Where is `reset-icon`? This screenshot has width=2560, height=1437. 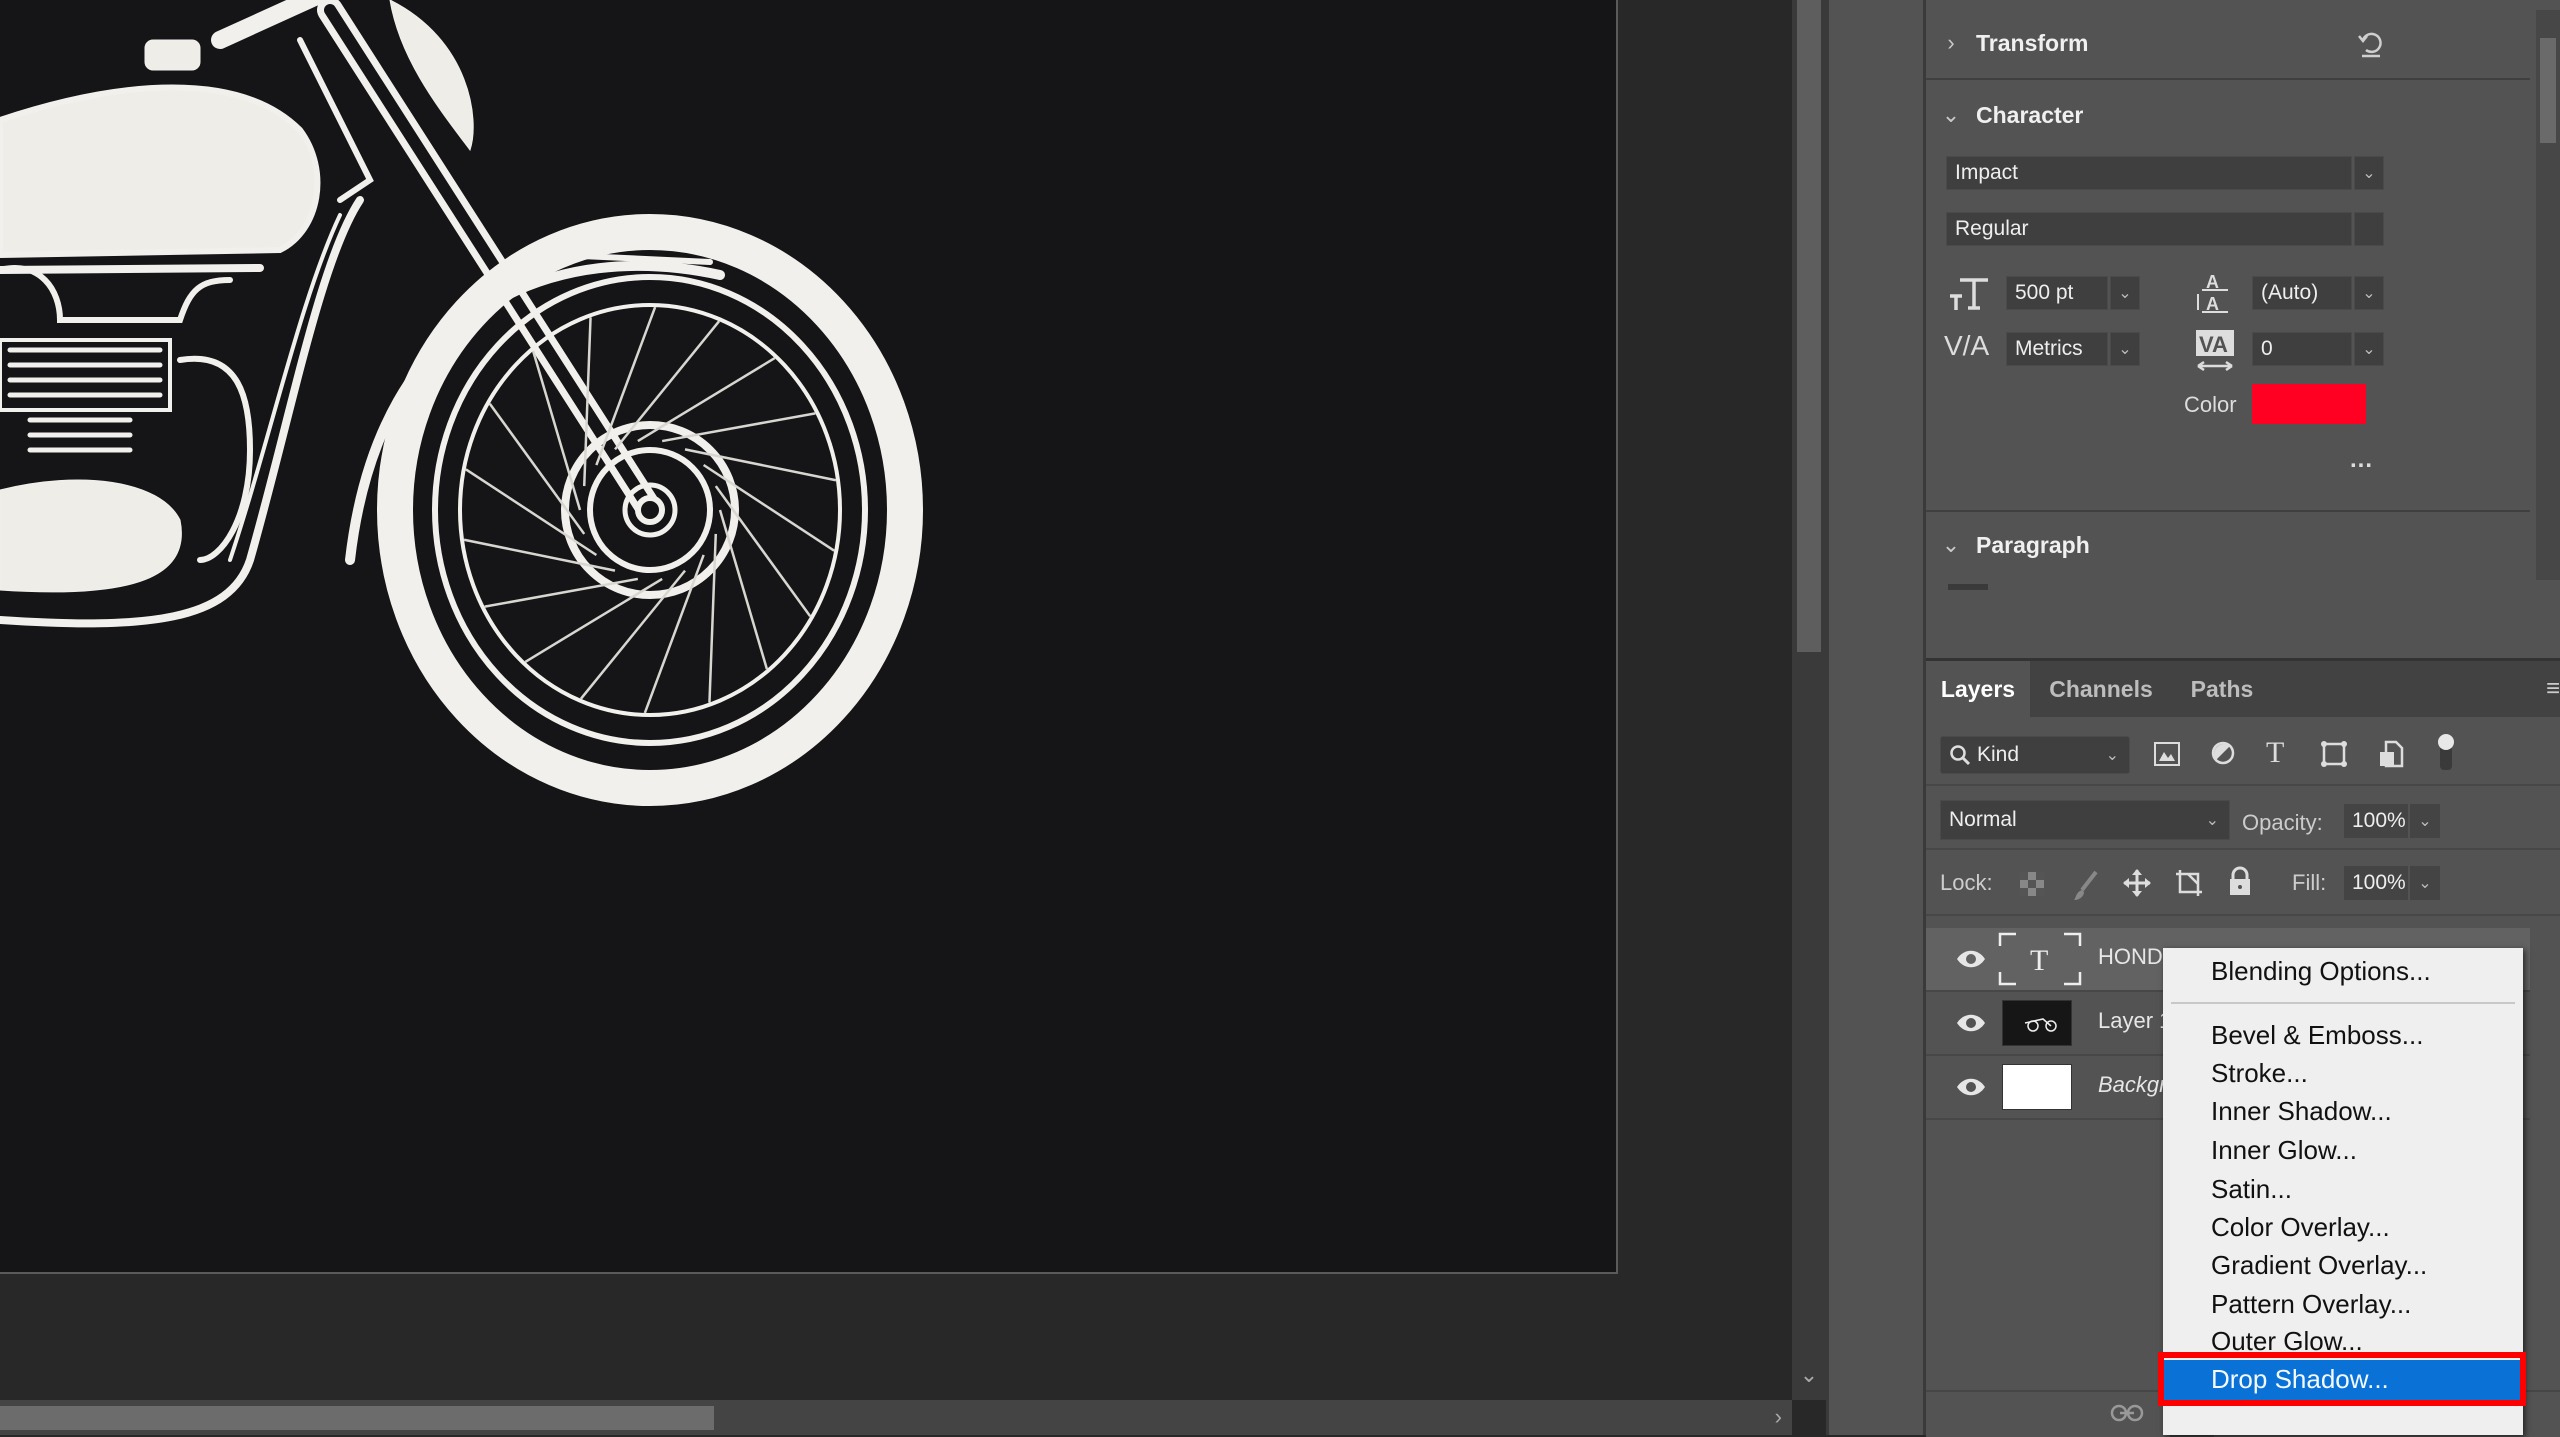
reset-icon is located at coordinates (2371, 43).